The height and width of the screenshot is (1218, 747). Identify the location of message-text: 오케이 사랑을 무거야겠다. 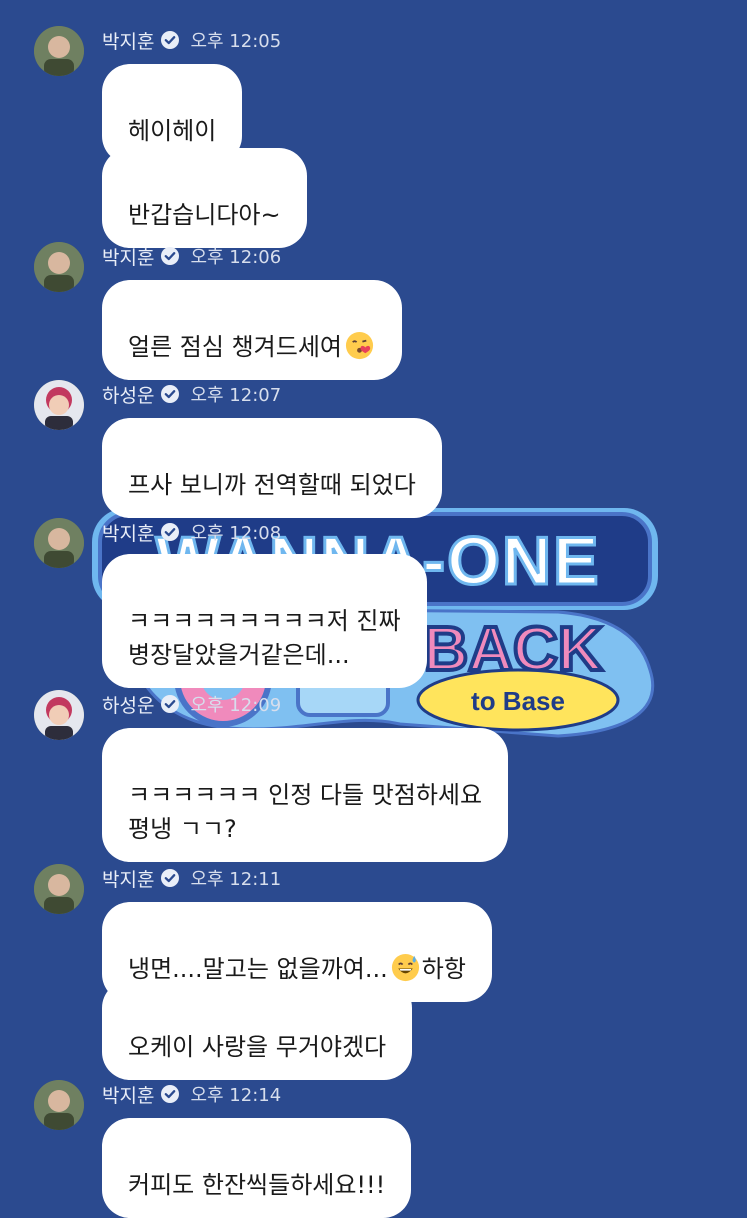
(257, 1047).